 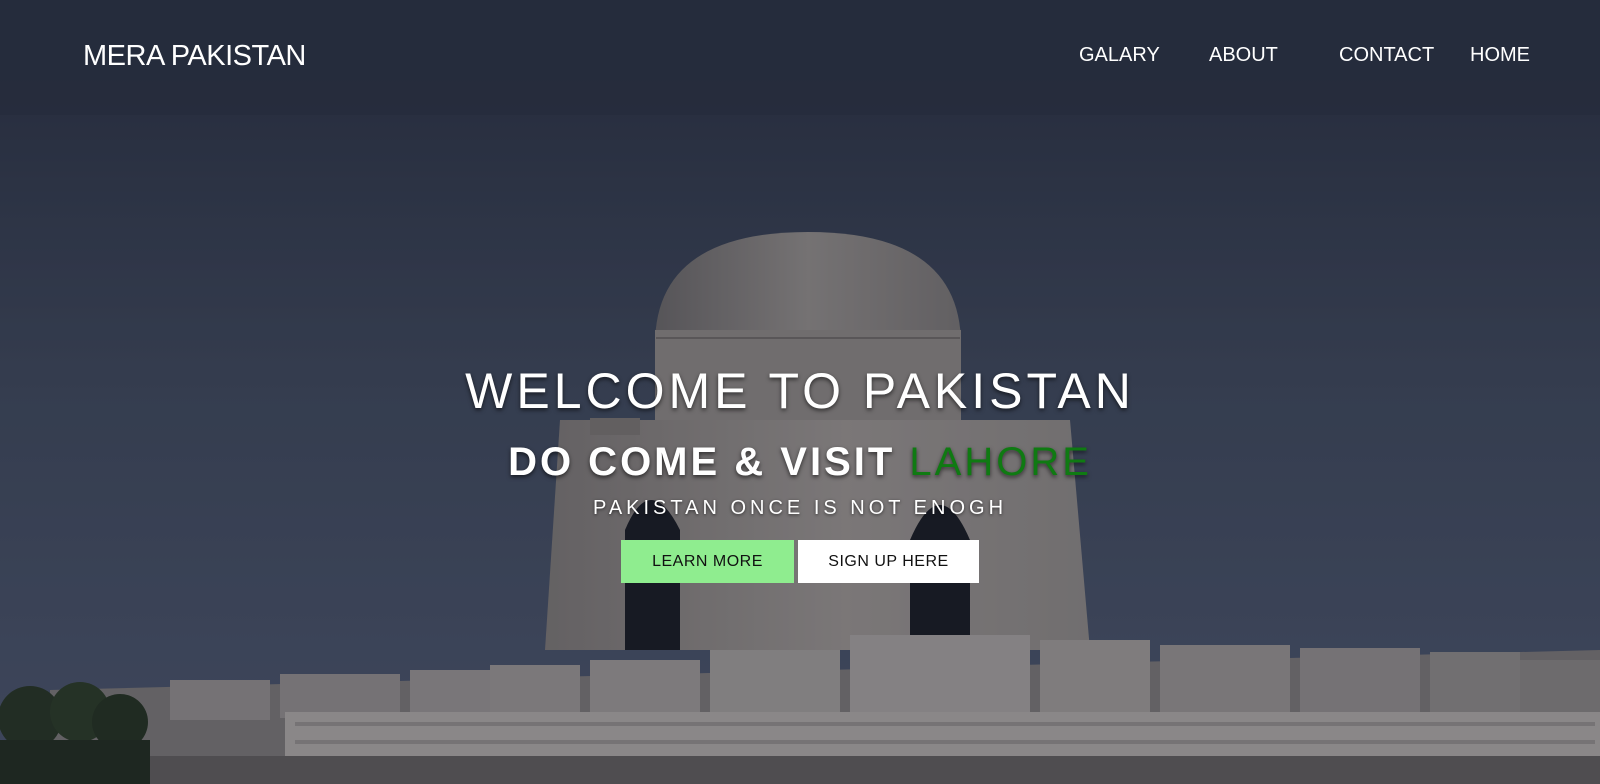 I want to click on learn-more-button: LEARN MORE, so click(x=707, y=561).